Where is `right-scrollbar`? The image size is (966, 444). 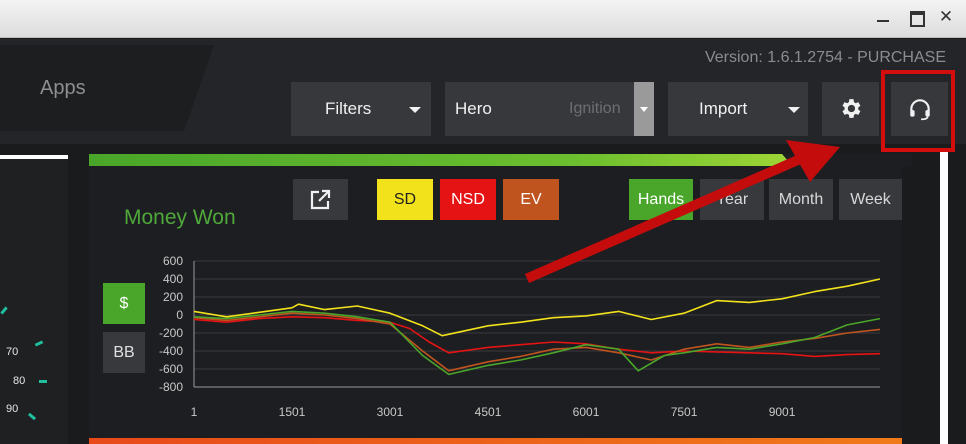
right-scrollbar is located at coordinates (944, 298).